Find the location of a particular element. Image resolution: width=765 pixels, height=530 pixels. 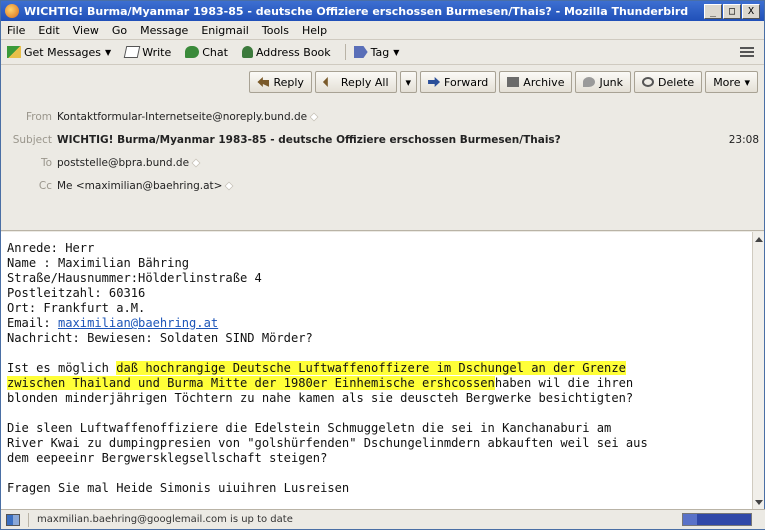

reply-label: Reply is located at coordinates (288, 82).